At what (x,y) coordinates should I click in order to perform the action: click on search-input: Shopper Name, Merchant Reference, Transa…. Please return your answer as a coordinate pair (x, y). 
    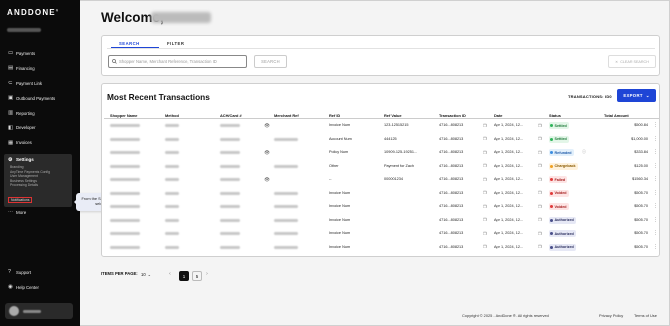
    Looking at the image, I should click on (177, 61).